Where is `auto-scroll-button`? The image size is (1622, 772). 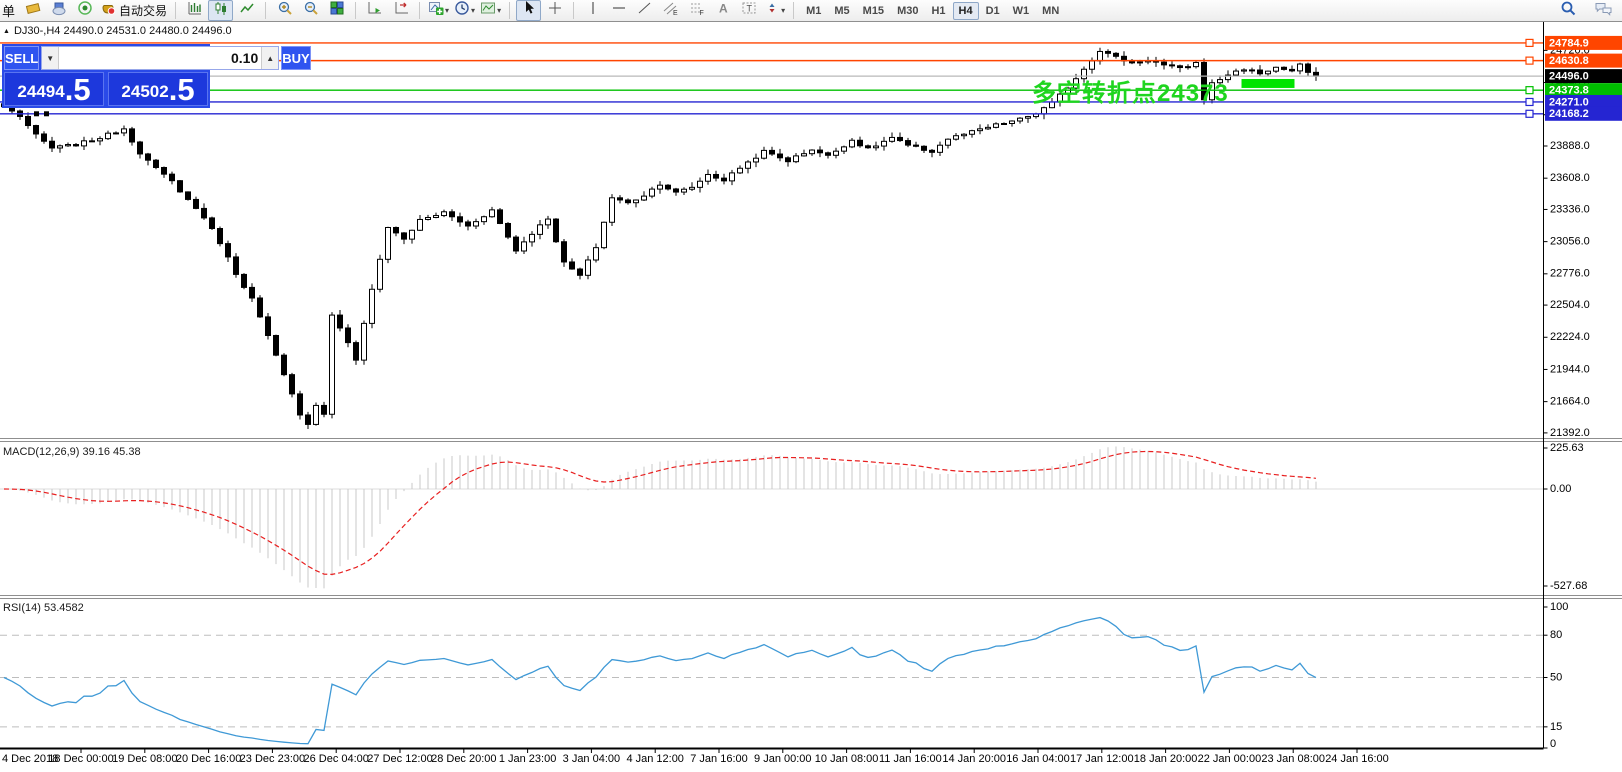
auto-scroll-button is located at coordinates (374, 10).